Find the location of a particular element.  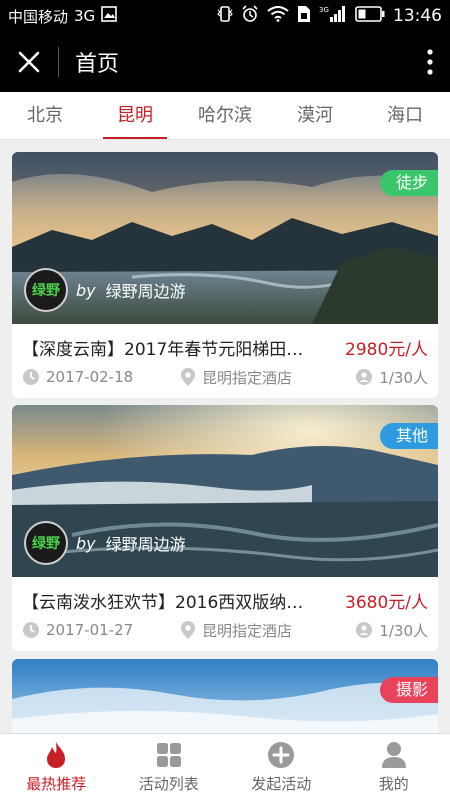

wifi-icon is located at coordinates (278, 16).